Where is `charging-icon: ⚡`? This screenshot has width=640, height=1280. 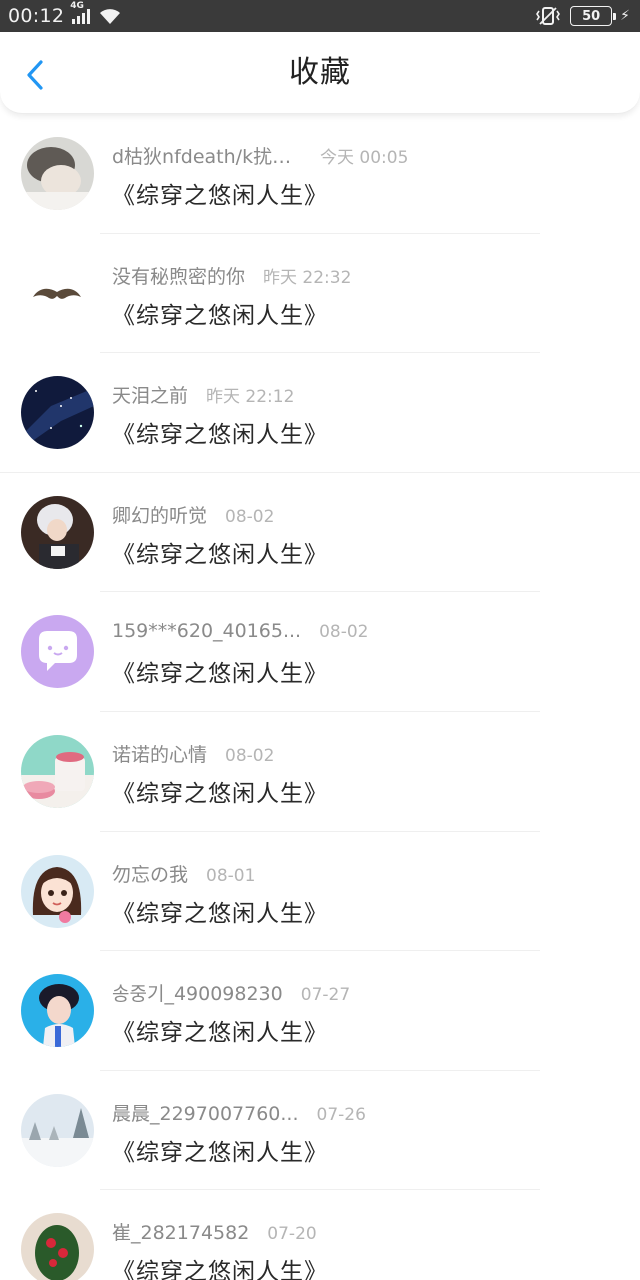 charging-icon: ⚡ is located at coordinates (625, 16).